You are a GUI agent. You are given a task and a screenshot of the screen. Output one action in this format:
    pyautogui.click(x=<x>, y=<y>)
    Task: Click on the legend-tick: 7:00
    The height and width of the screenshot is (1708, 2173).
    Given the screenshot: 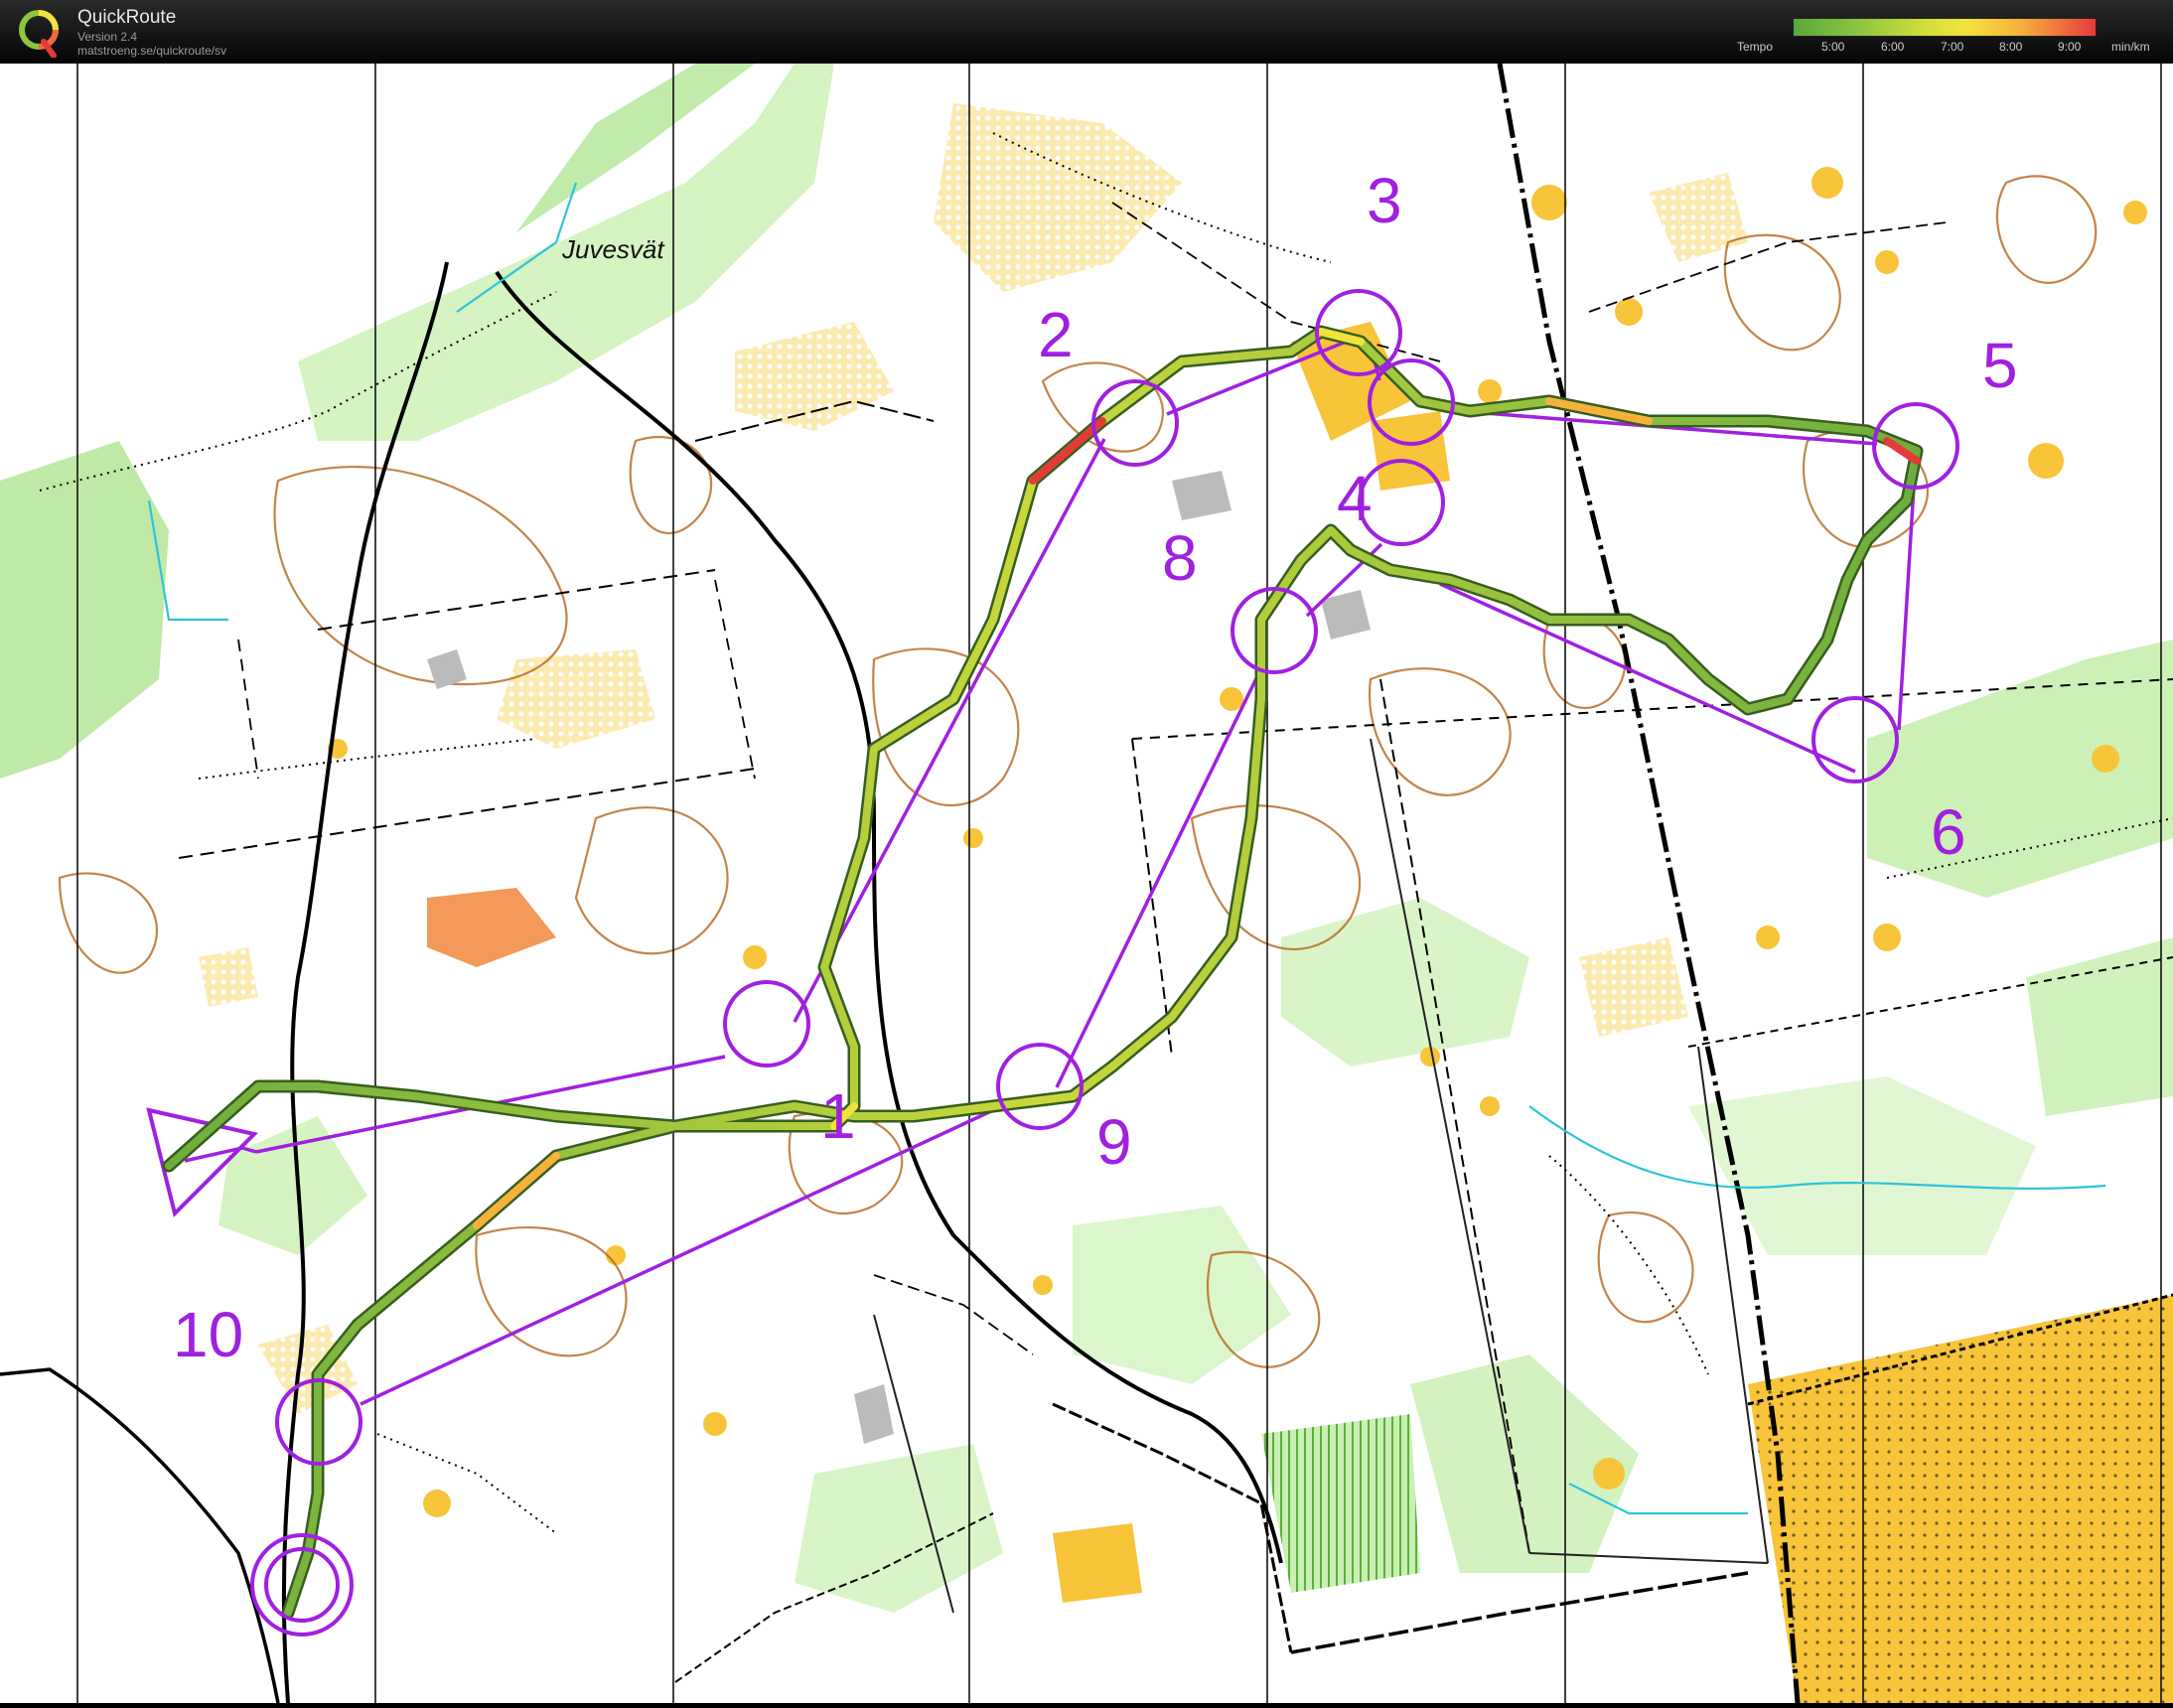 What is the action you would take?
    pyautogui.click(x=1952, y=47)
    